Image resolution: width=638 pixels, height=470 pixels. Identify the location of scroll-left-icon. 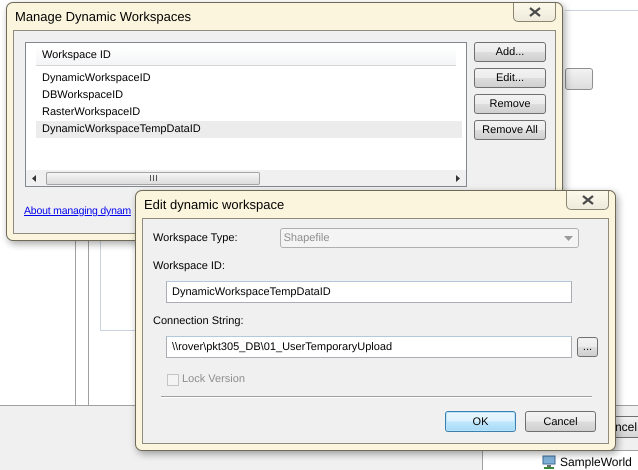
(34, 178).